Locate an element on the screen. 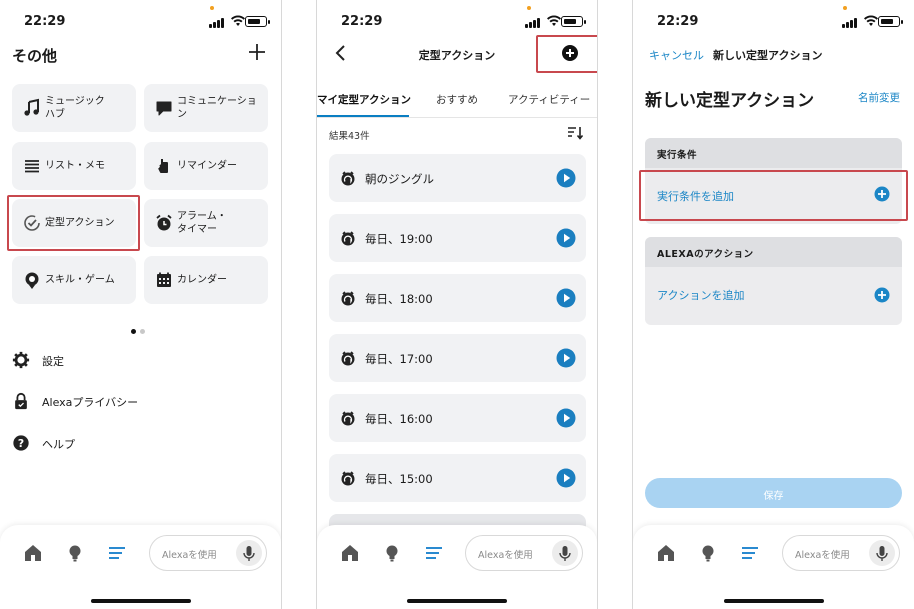 Image resolution: width=914 pixels, height=609 pixels. grid-item-label: アラーム・ タイマー is located at coordinates (202, 223).